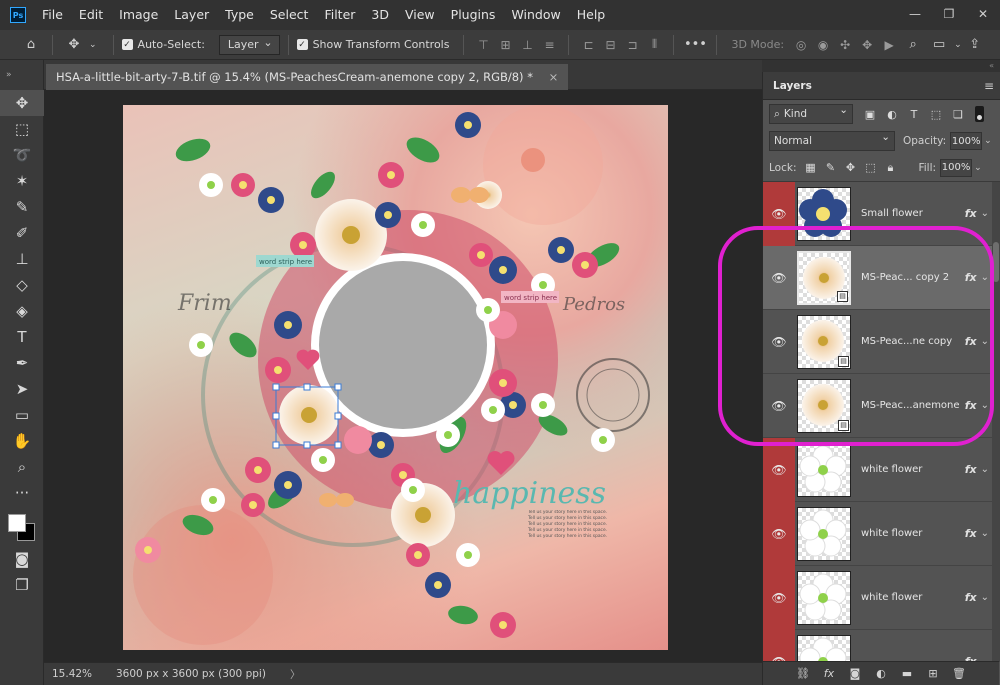 The image size is (1000, 685). What do you see at coordinates (22, 259) in the screenshot?
I see `stamp-tool: ⊥` at bounding box center [22, 259].